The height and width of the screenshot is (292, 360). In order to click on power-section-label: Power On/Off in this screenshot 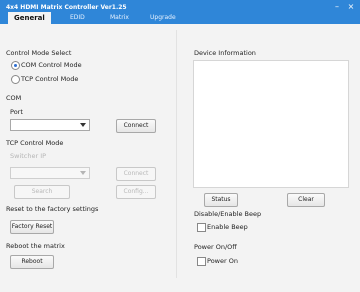, I will do `click(215, 247)`.